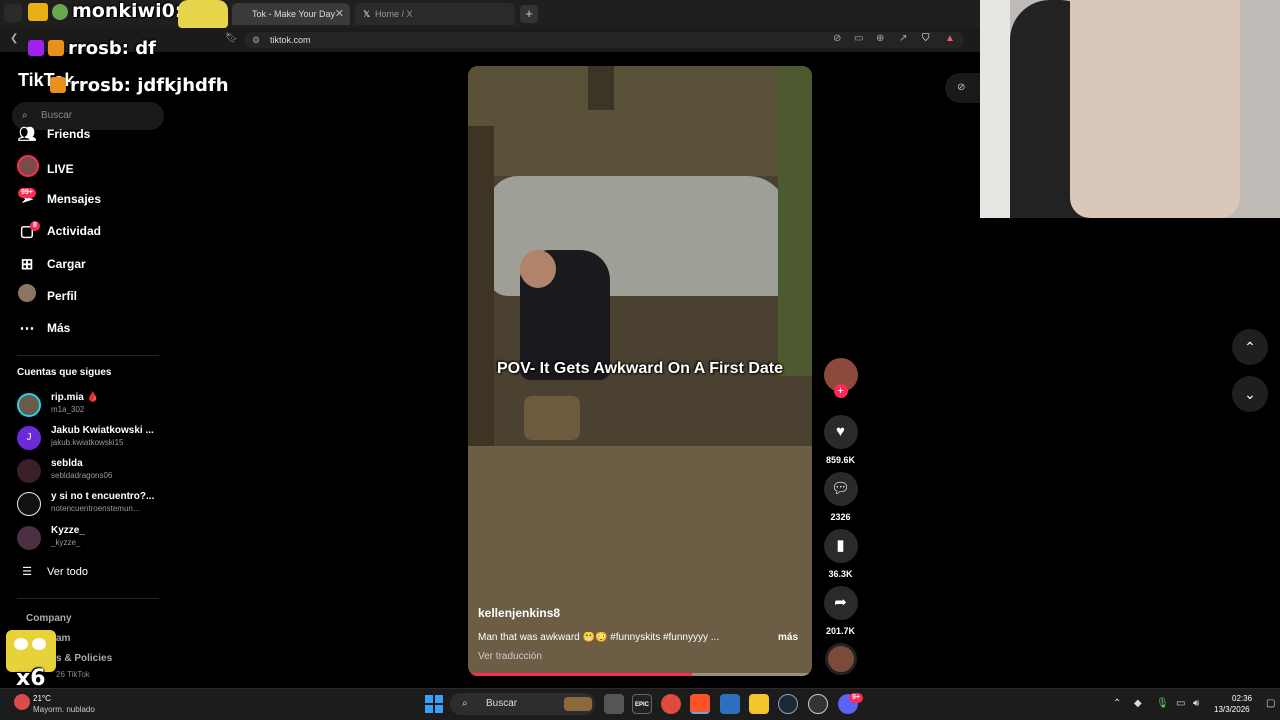 The image size is (1280, 720). Describe the element at coordinates (53, 134) in the screenshot. I see `nav-friends: 👥︎ Friends` at that location.